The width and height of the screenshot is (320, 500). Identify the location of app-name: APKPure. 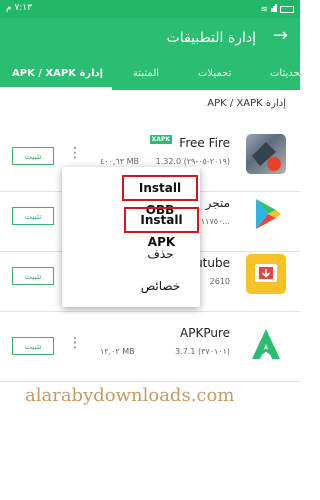
(205, 333).